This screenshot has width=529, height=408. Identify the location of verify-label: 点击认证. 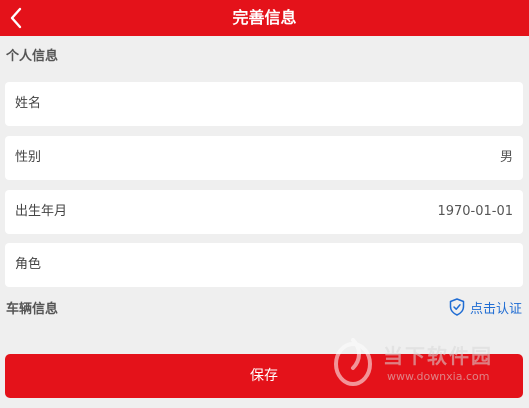
(495, 309).